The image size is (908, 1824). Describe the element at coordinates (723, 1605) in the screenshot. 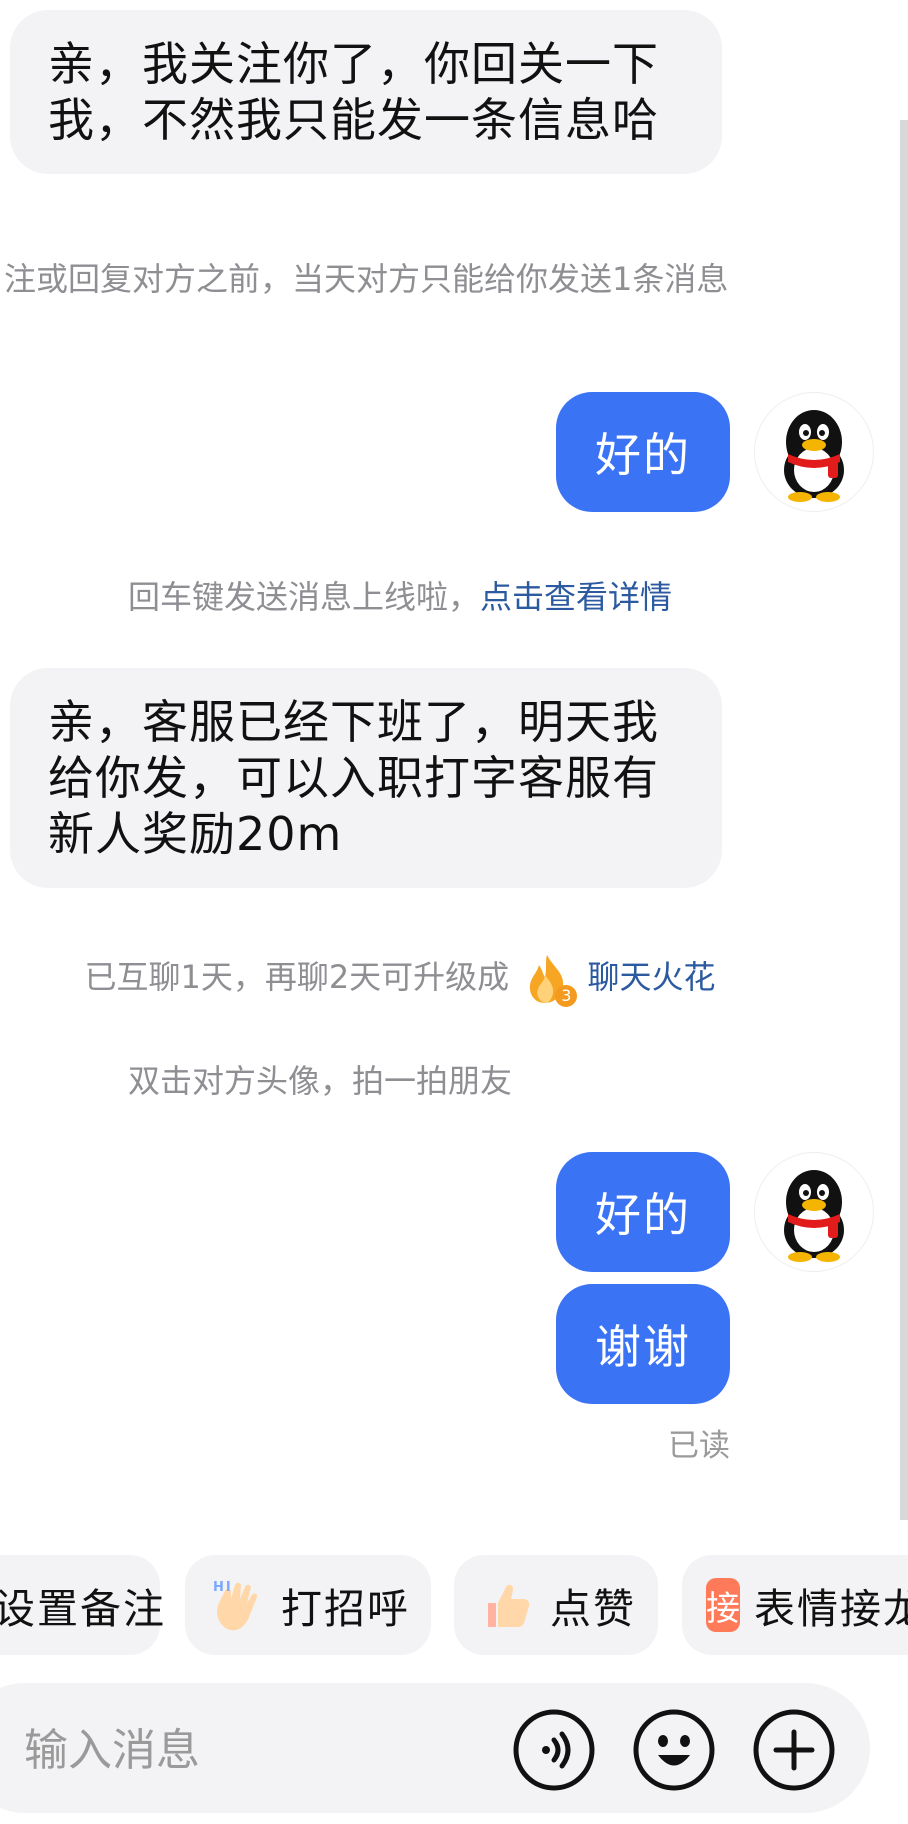

I see `sticker-relay-badge: 接` at that location.